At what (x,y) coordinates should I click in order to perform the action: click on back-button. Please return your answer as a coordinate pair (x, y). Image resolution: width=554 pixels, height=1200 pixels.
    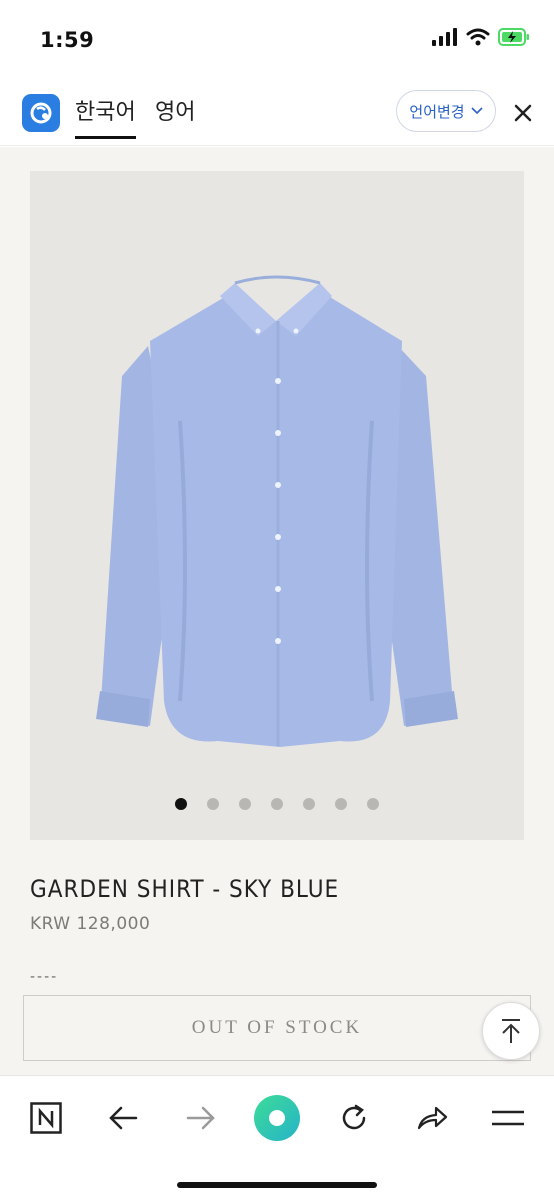
    Looking at the image, I should click on (123, 1118).